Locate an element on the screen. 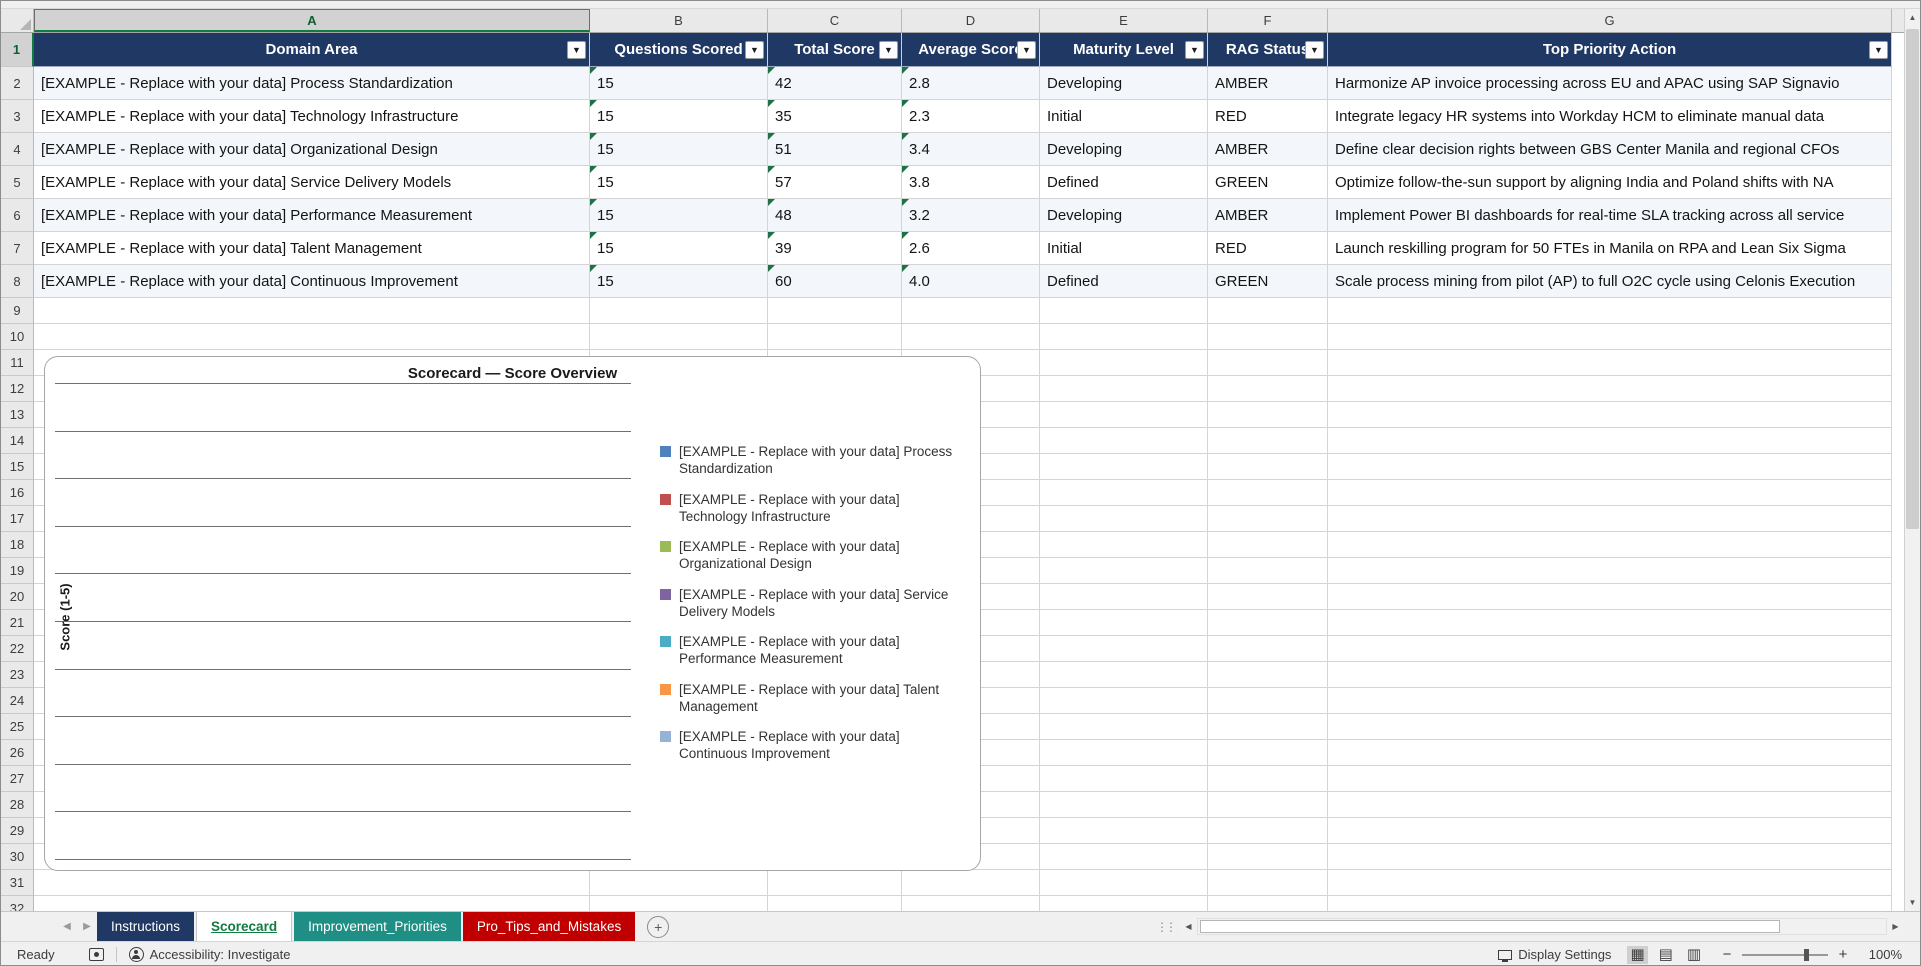 Image resolution: width=1921 pixels, height=966 pixels. cell-F31 is located at coordinates (1268, 883).